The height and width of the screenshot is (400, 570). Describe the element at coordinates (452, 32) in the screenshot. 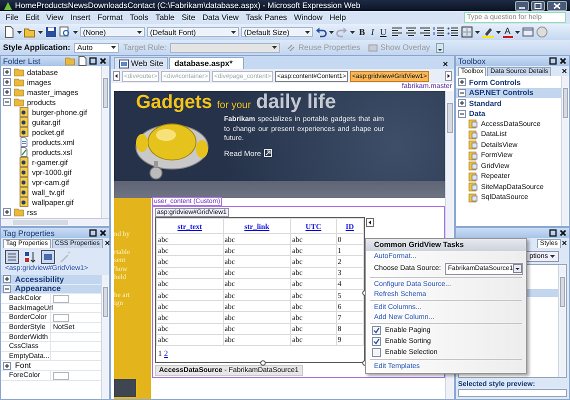

I see `bulleted-list-icon` at that location.